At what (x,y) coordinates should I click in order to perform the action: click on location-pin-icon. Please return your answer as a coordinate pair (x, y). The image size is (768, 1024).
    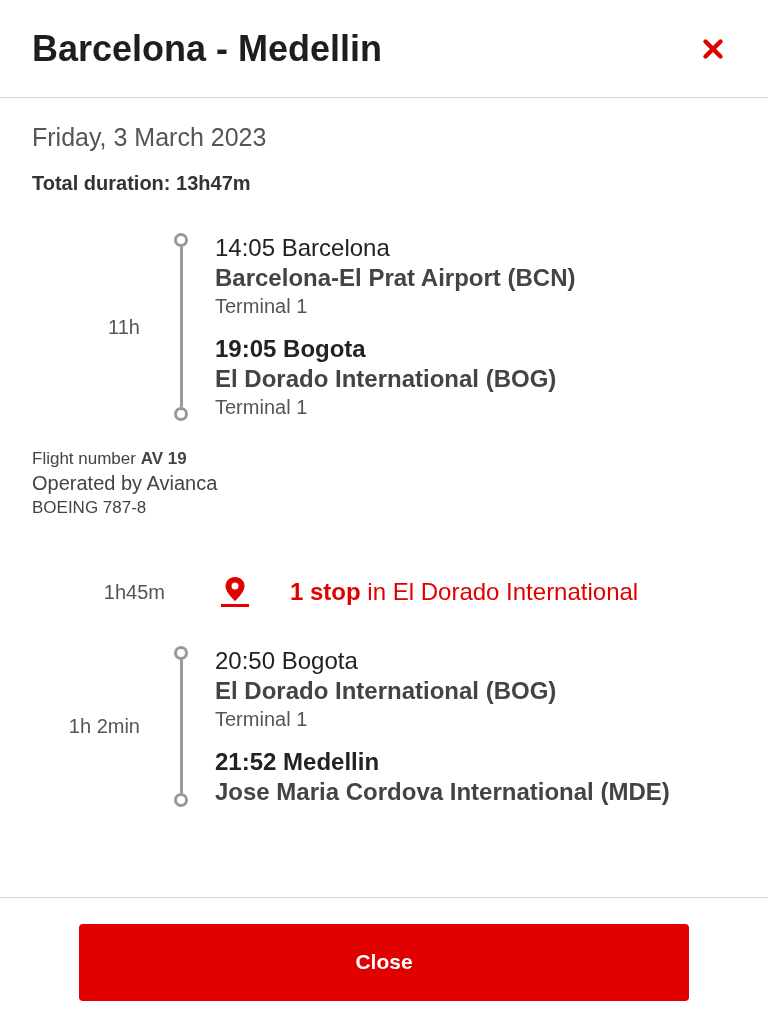
    Looking at the image, I should click on (235, 592).